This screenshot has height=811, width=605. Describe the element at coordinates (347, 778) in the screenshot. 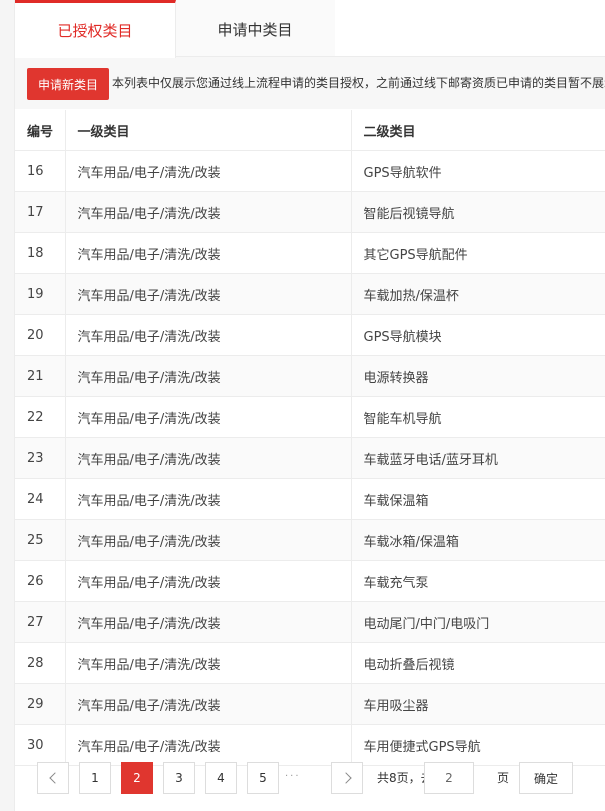

I see `chevron-right-icon` at that location.